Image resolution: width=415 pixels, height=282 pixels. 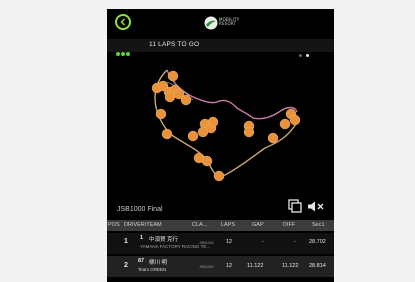 What do you see at coordinates (258, 225) in the screenshot?
I see `col-gap: GAP` at bounding box center [258, 225].